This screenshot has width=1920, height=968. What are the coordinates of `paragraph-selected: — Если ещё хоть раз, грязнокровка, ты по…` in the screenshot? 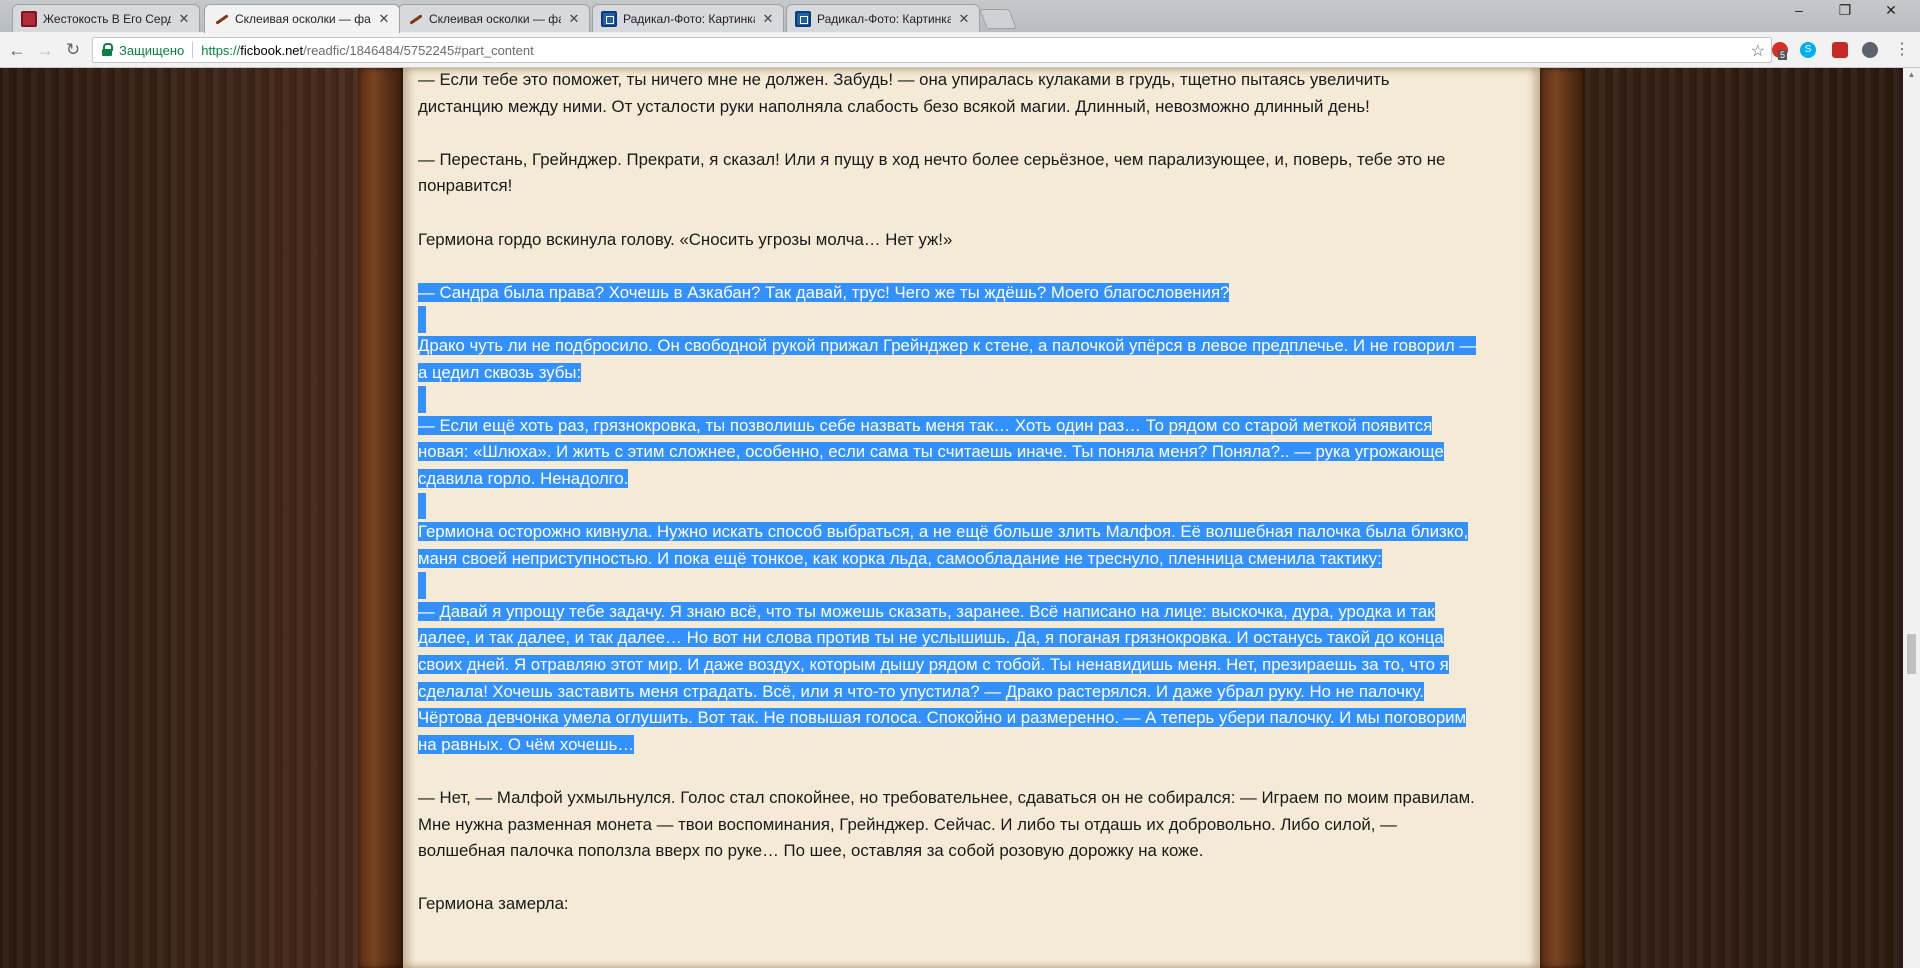 It's located at (948, 453).